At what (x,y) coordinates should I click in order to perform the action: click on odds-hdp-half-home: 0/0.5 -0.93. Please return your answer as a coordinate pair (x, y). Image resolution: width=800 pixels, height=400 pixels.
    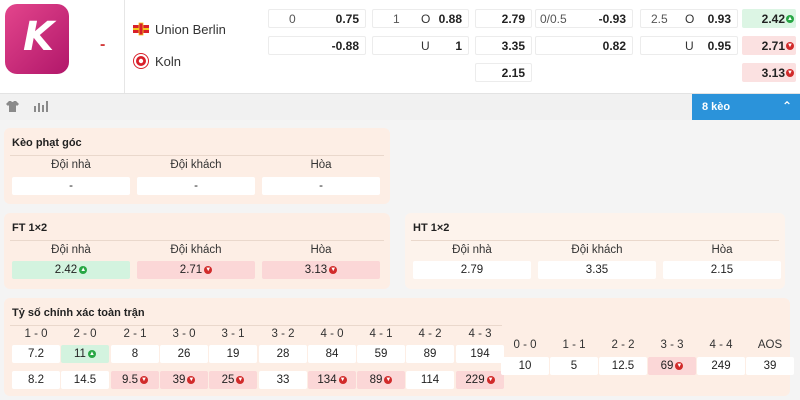
    Looking at the image, I should click on (584, 18).